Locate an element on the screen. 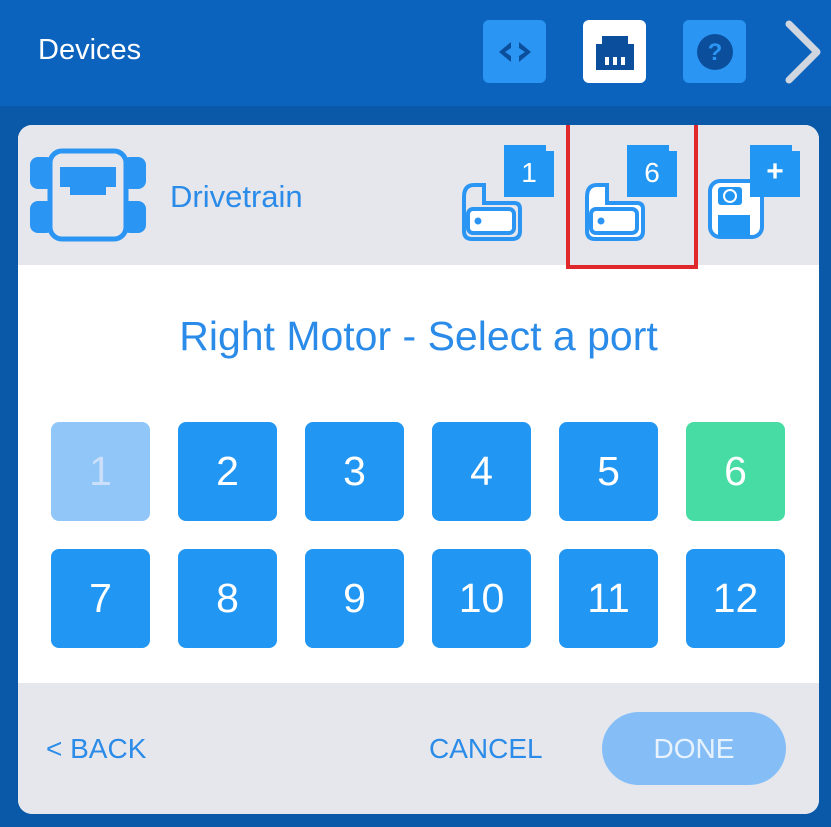 Image resolution: width=831 pixels, height=827 pixels. motor-port-label: 1 is located at coordinates (529, 172).